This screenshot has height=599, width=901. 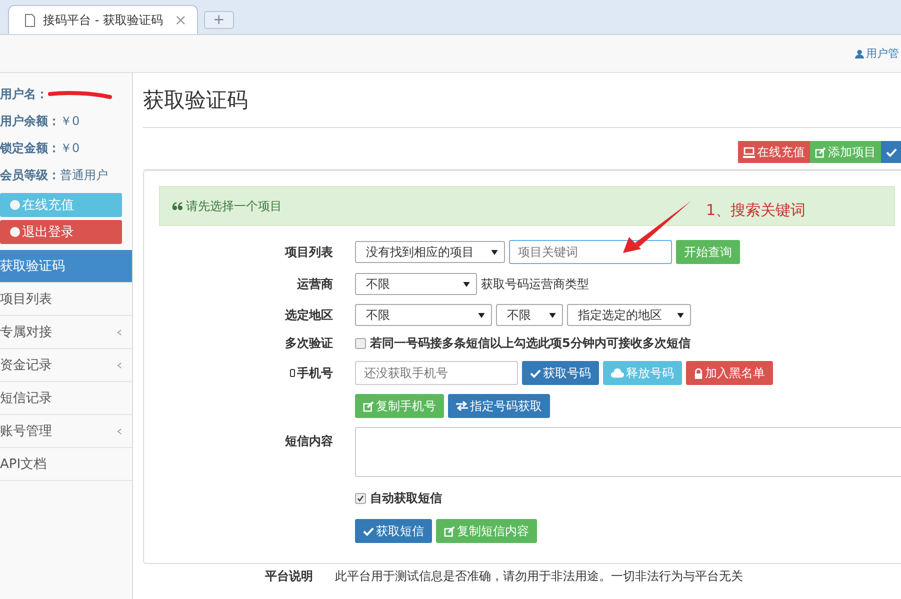 I want to click on close-icon: ×, so click(x=180, y=20).